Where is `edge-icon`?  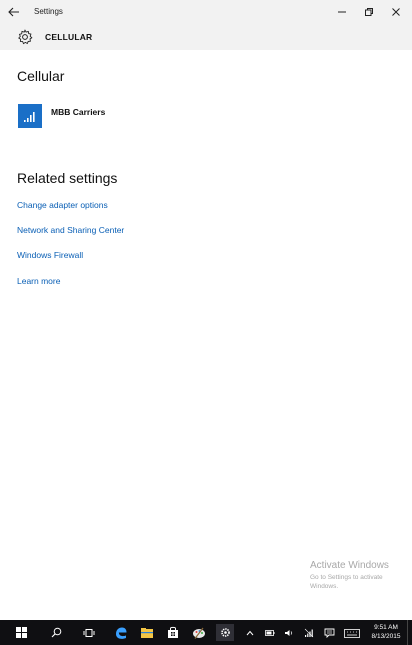
edge-icon is located at coordinates (121, 633).